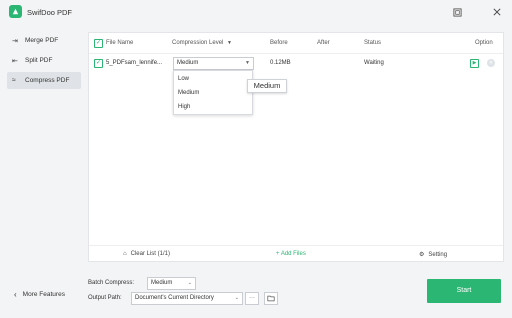 The image size is (512, 318). What do you see at coordinates (174, 298) in the screenshot?
I see `output-path-value: Document's Current Directory` at bounding box center [174, 298].